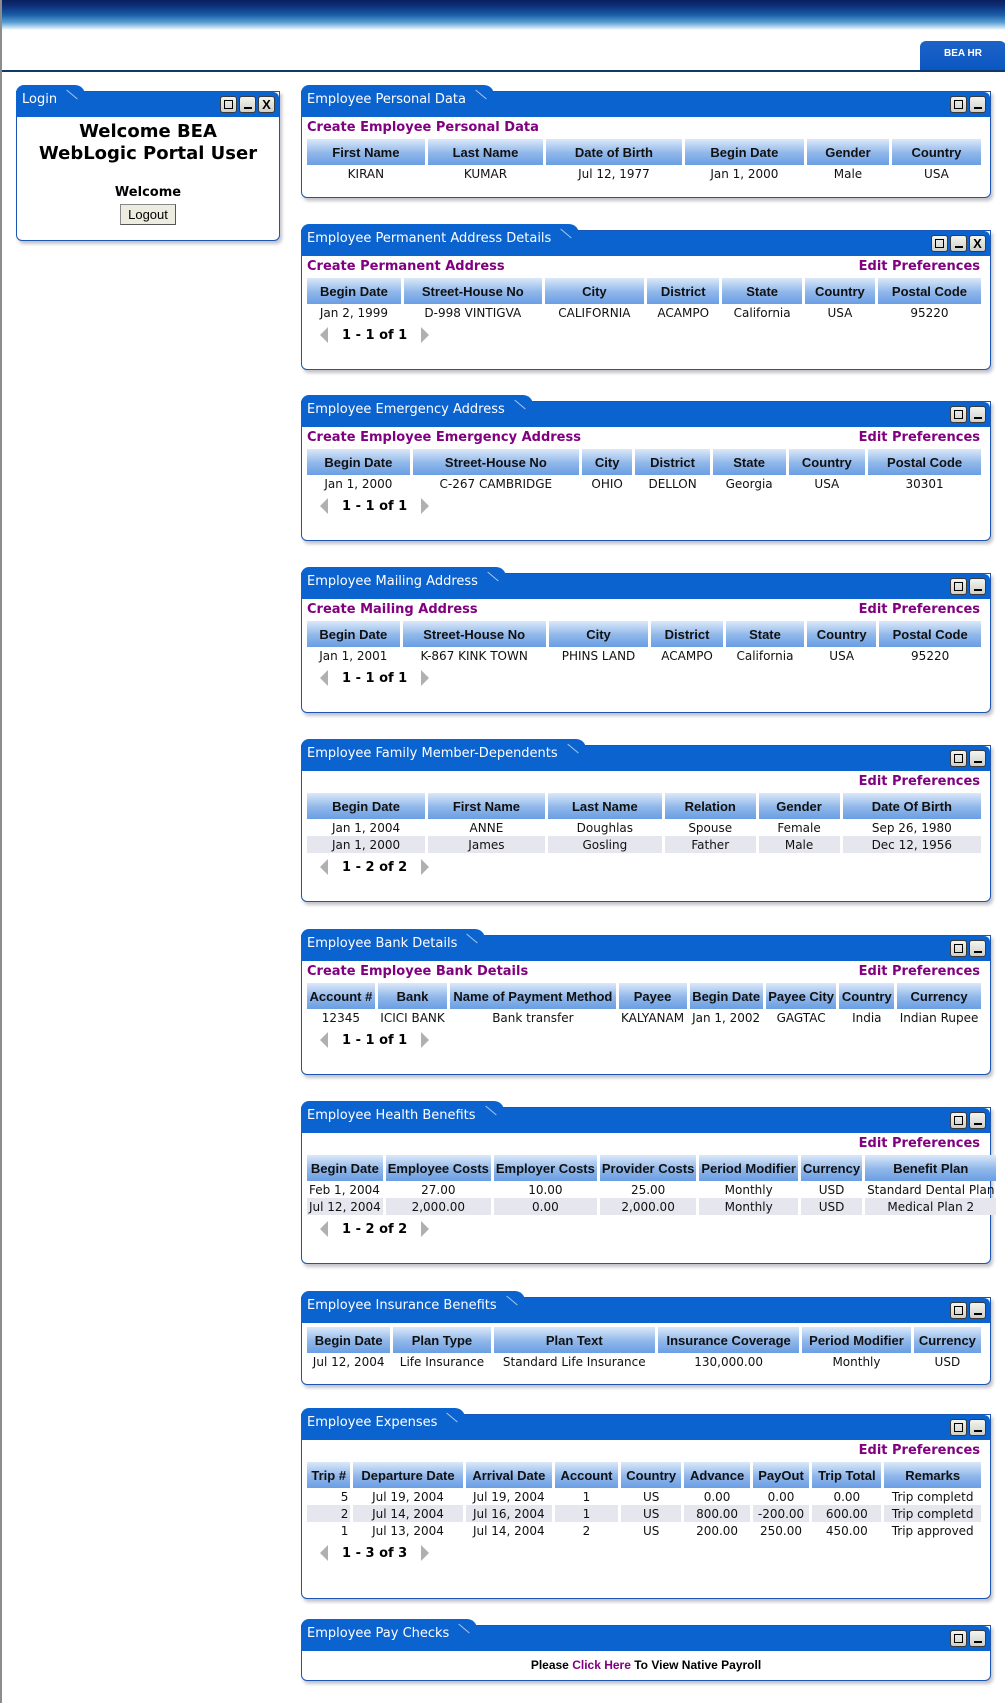  What do you see at coordinates (648, 1168) in the screenshot?
I see `column-header: Provider Costs` at bounding box center [648, 1168].